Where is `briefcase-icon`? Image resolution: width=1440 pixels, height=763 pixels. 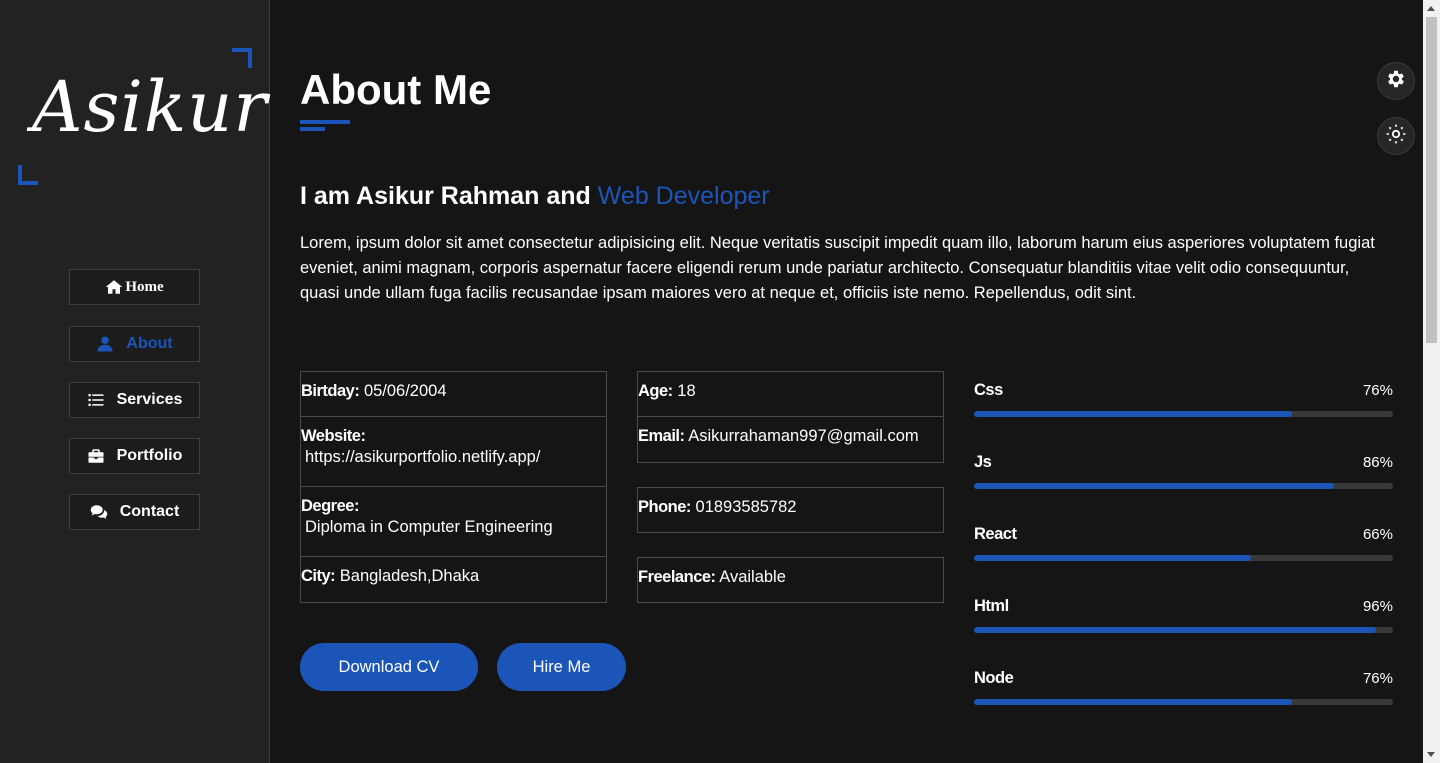 briefcase-icon is located at coordinates (96, 456).